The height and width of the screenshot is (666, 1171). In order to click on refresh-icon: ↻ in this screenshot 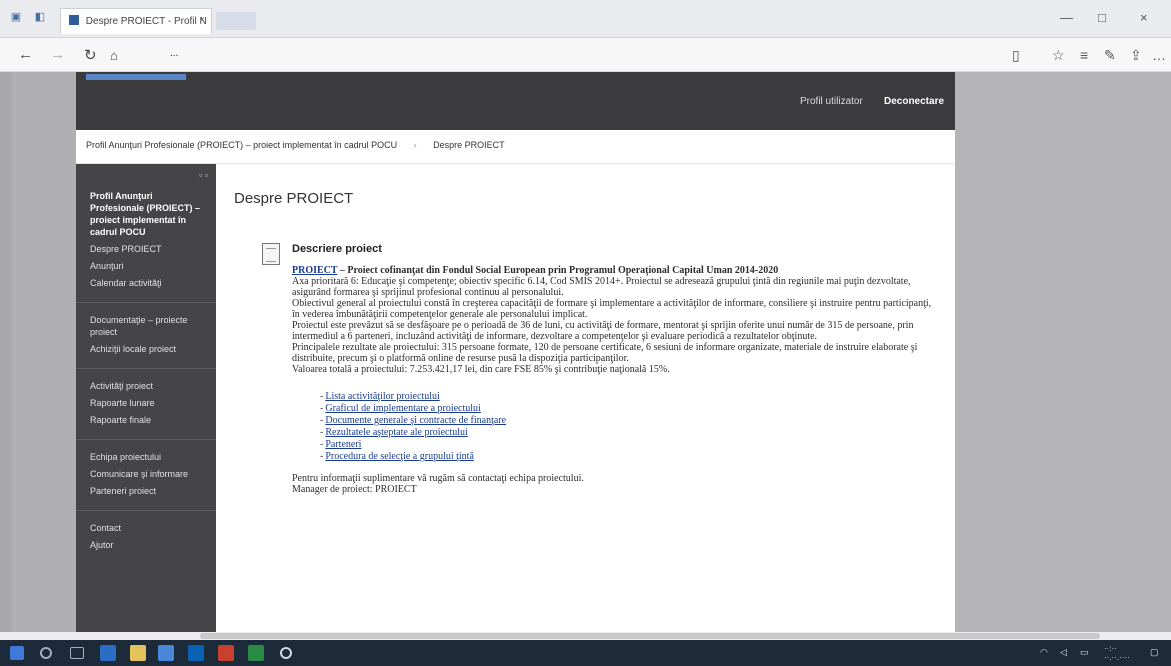, I will do `click(90, 55)`.